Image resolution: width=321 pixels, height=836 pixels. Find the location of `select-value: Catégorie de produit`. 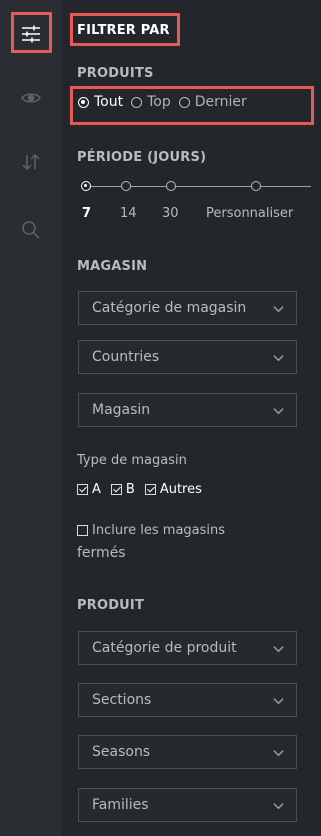

select-value: Catégorie de produit is located at coordinates (164, 648).